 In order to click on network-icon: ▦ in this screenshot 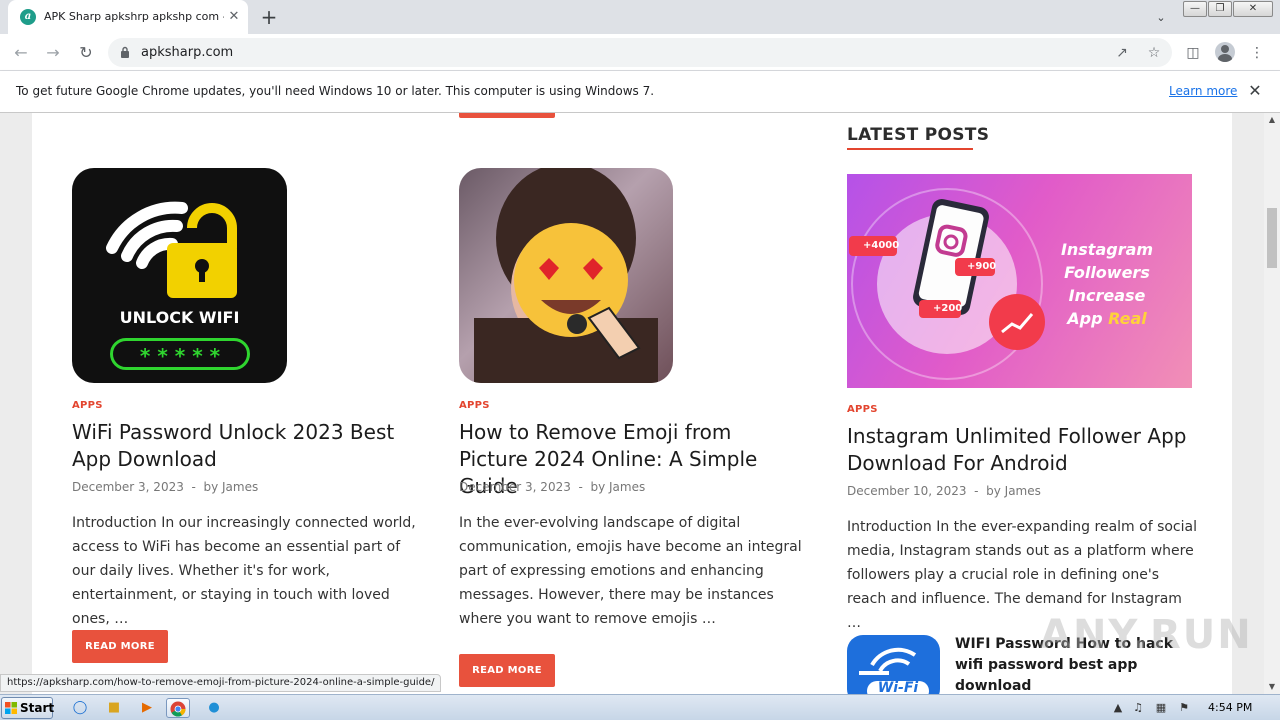, I will do `click(1161, 708)`.